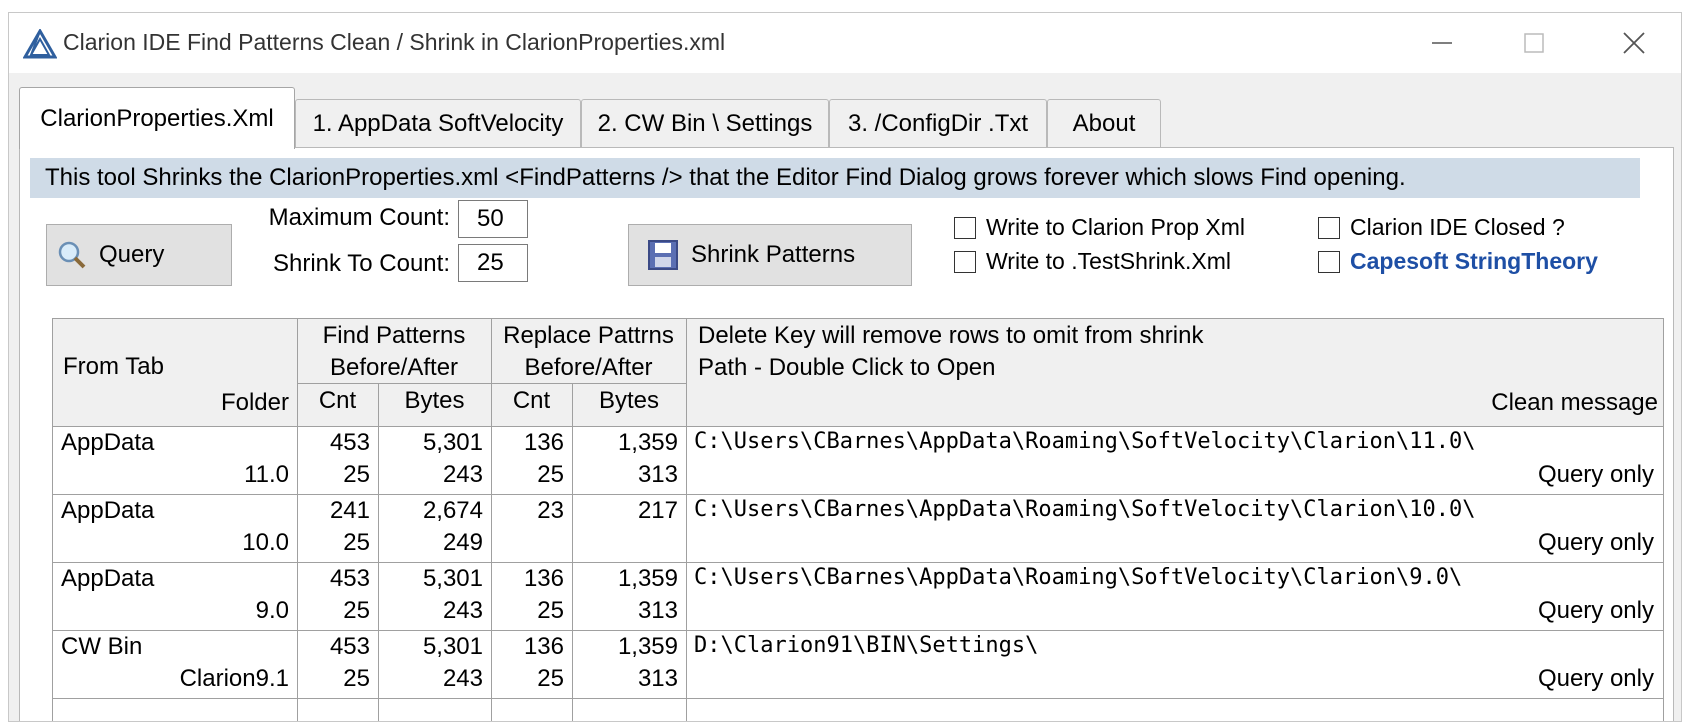 This screenshot has width=1682, height=722. Describe the element at coordinates (40, 43) in the screenshot. I see `clarion-logo-icon` at that location.